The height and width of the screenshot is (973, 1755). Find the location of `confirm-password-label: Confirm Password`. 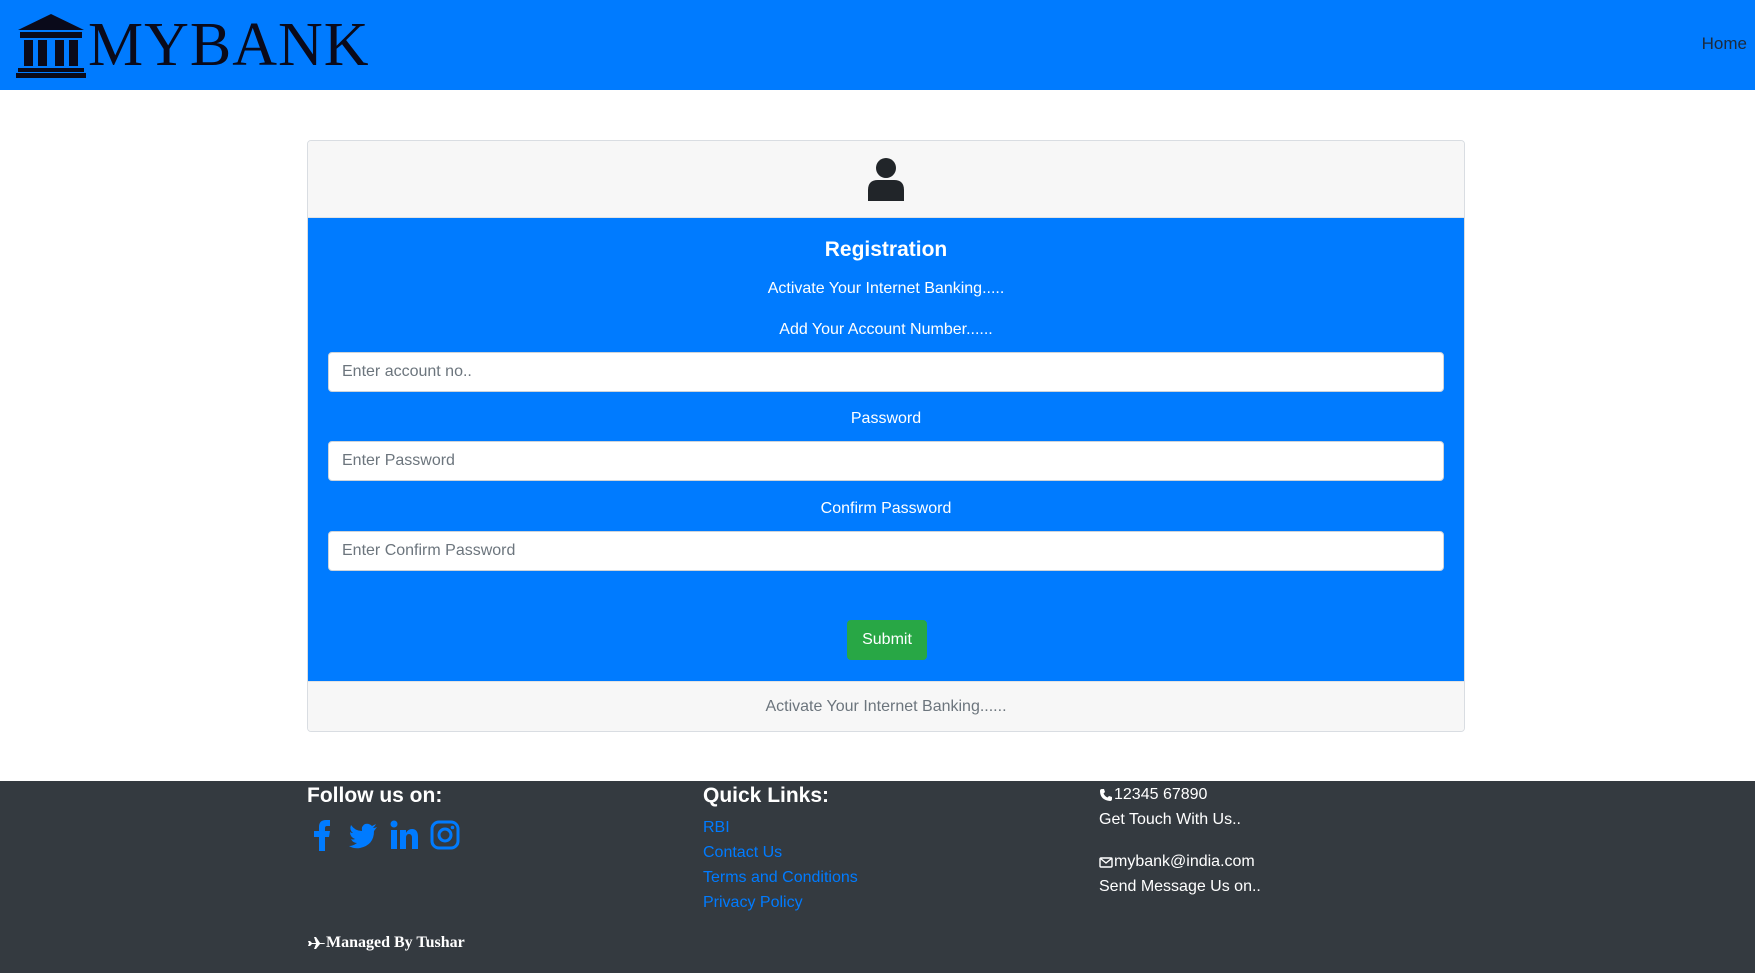

confirm-password-label: Confirm Password is located at coordinates (886, 508).